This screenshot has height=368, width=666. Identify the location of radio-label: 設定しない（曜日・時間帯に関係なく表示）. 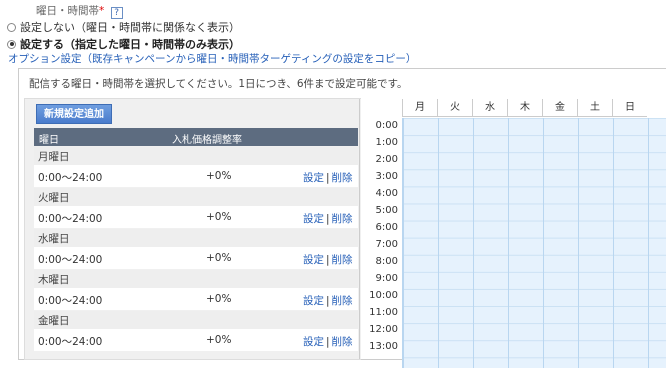
(130, 27).